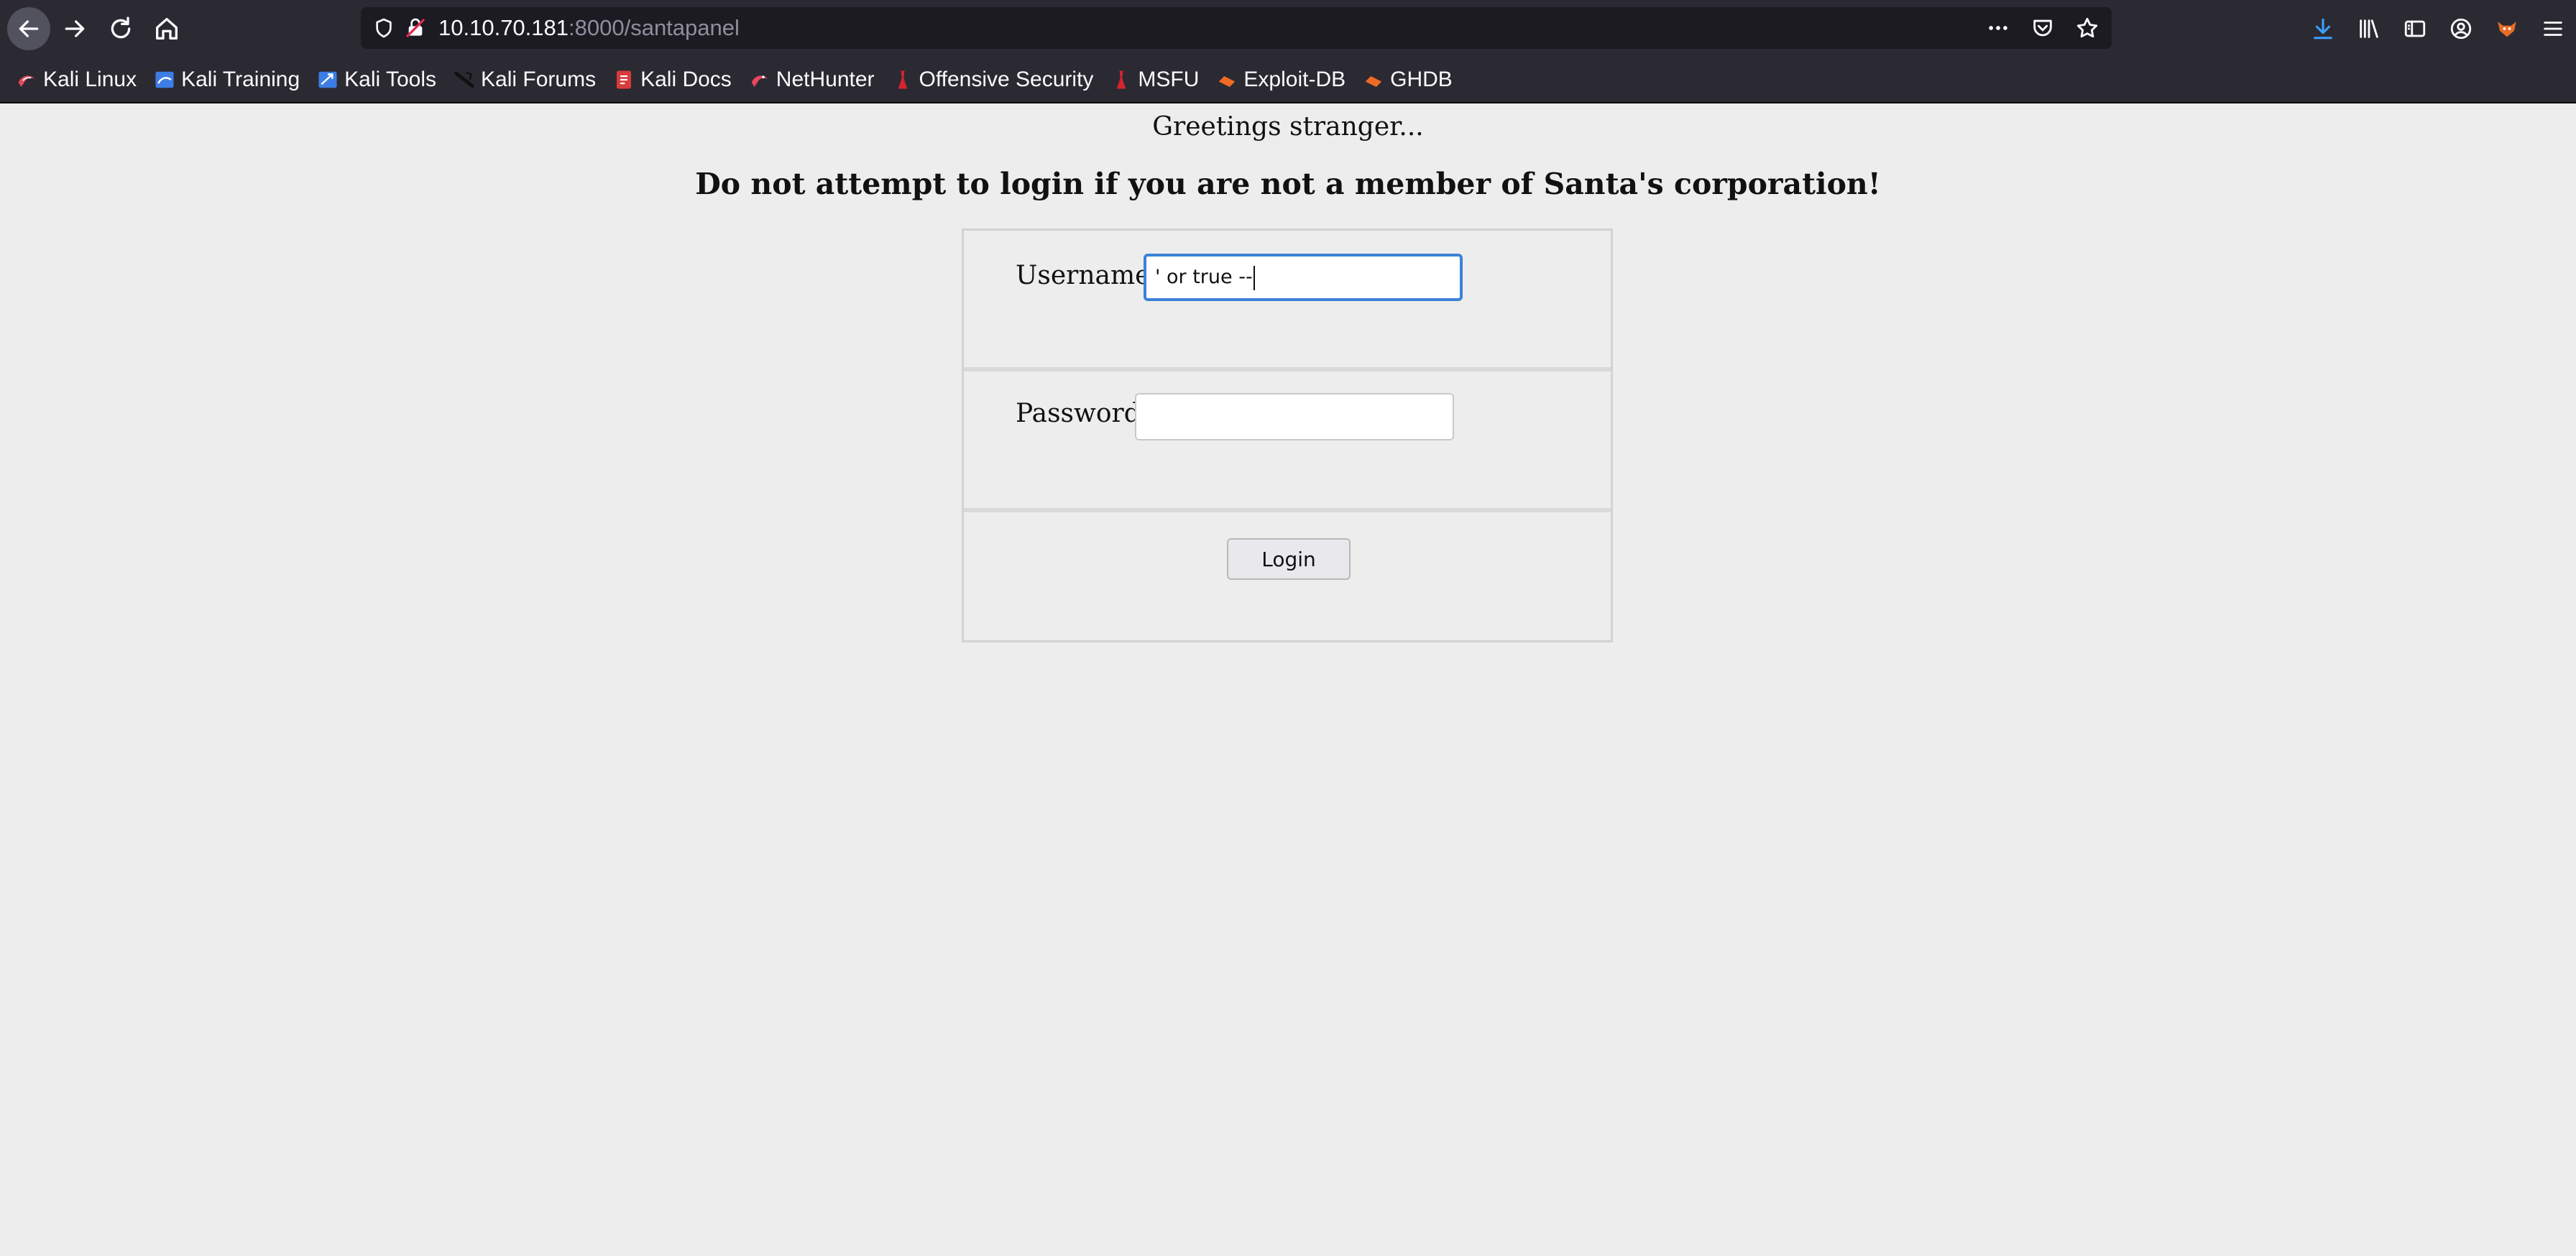 The width and height of the screenshot is (2576, 1256). I want to click on username-row: Username ' or true --, so click(1287, 301).